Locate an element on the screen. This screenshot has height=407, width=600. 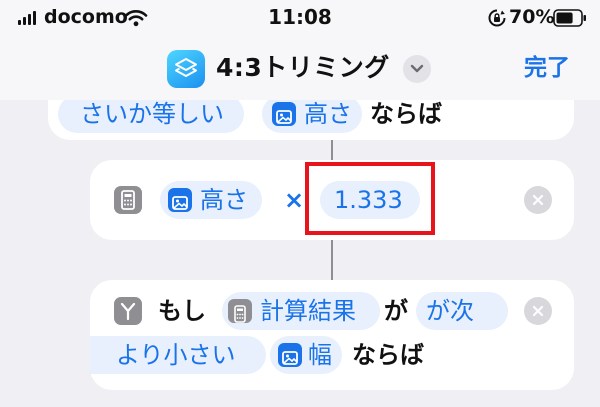
if-ga-text: が is located at coordinates (396, 311).